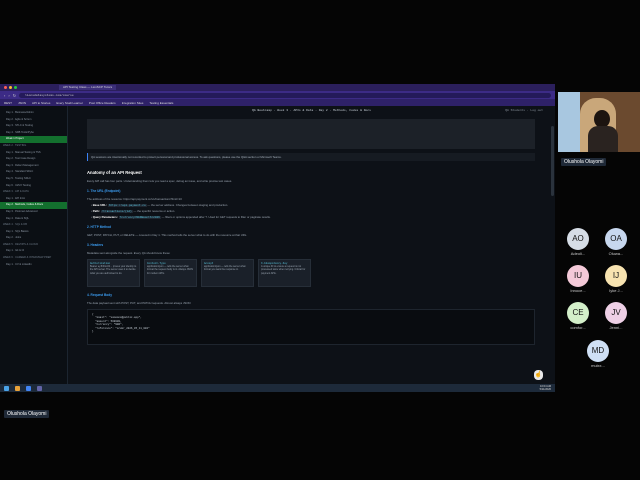  What do you see at coordinates (33, 113) in the screenshot?
I see `sidebar-item: Day 1 · Business/Admin` at bounding box center [33, 113].